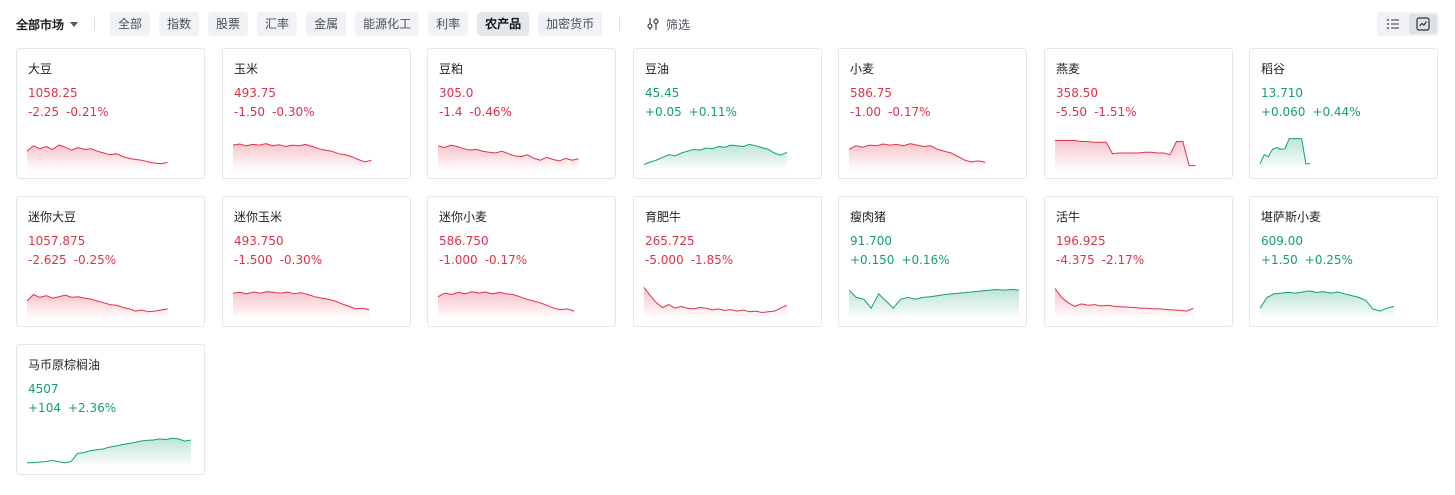  I want to click on quote-name: 燕麦, so click(1068, 69).